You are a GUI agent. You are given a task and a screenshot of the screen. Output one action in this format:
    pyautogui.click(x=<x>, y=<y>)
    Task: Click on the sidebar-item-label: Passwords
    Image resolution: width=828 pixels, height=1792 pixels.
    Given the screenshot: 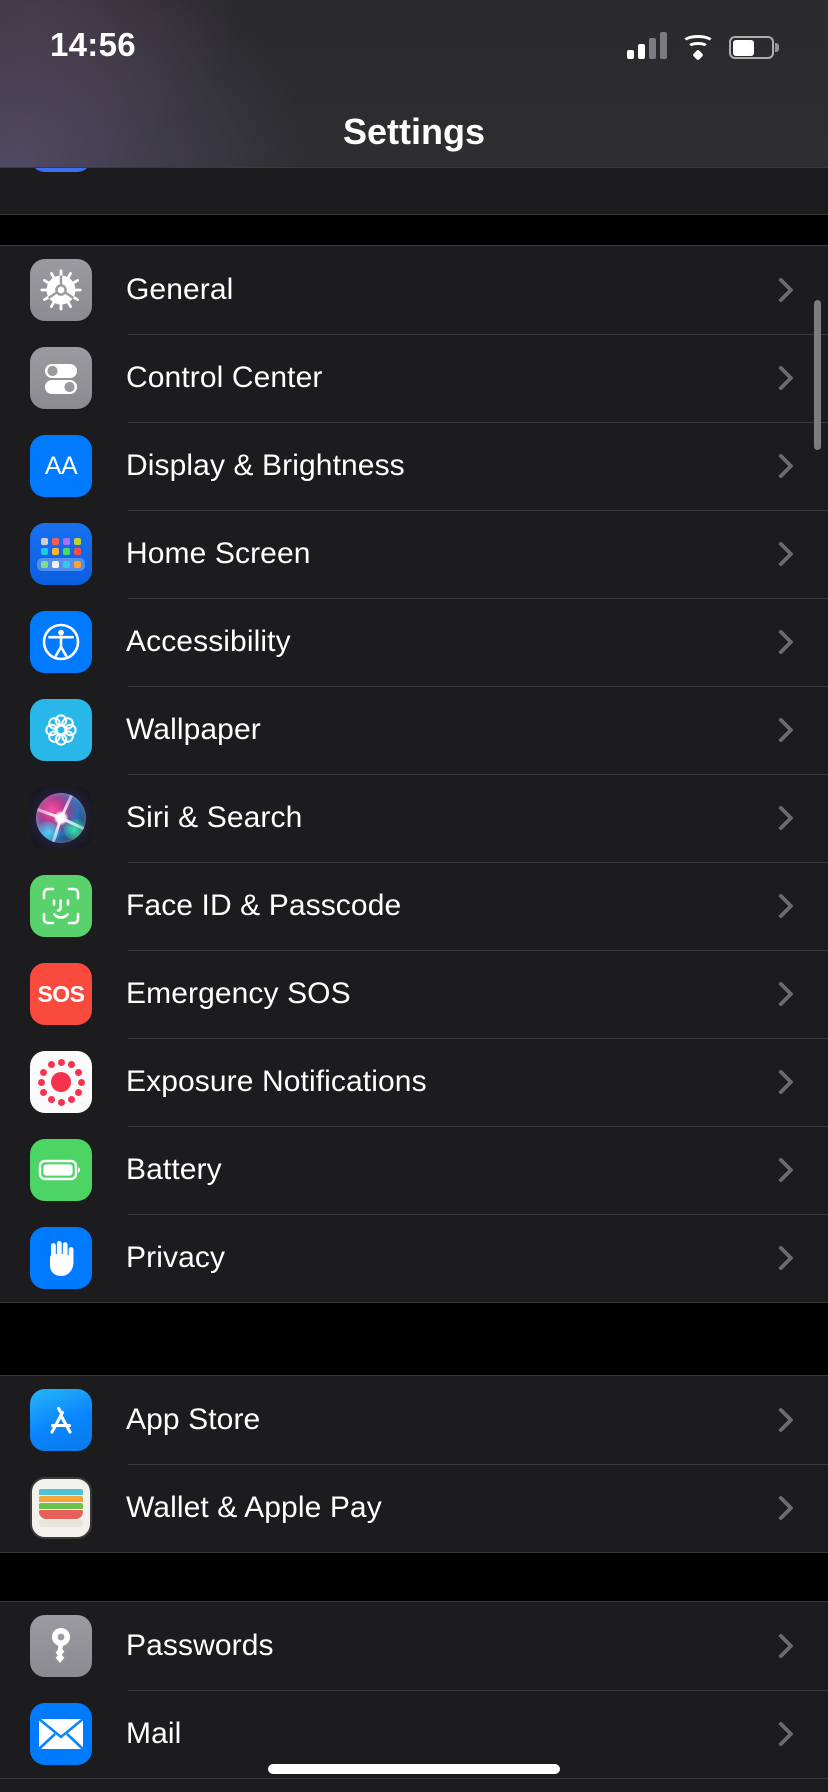 What is the action you would take?
    pyautogui.click(x=200, y=1645)
    